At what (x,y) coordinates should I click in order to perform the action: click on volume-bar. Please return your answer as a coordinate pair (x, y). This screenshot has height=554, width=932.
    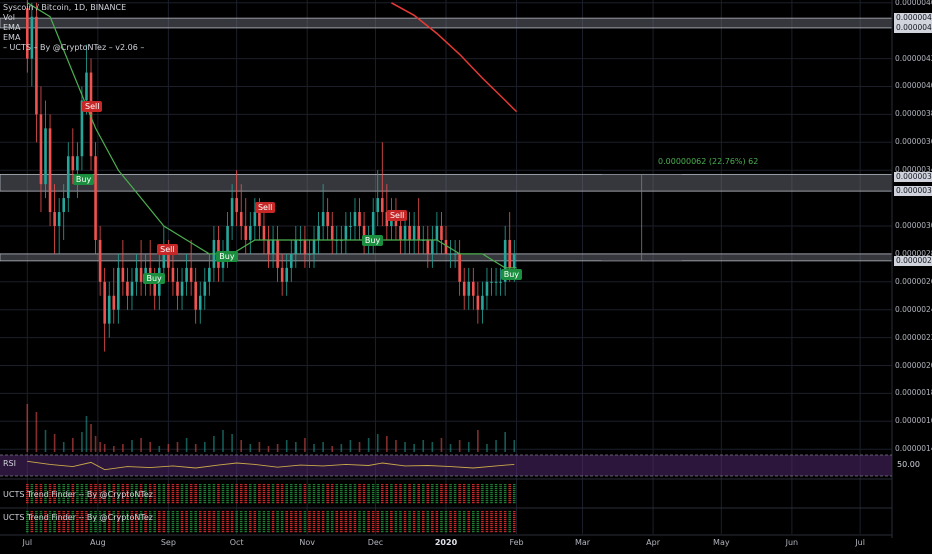
    Looking at the image, I should click on (223, 441).